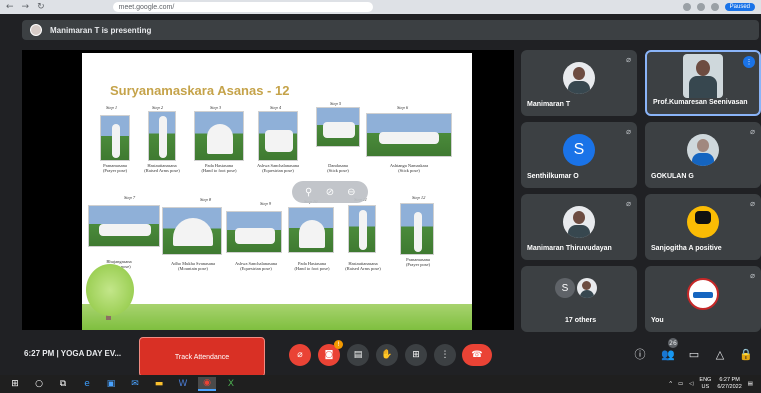 The height and width of the screenshot is (393, 761). What do you see at coordinates (338, 344) in the screenshot?
I see `alert-badge-icon: !` at bounding box center [338, 344].